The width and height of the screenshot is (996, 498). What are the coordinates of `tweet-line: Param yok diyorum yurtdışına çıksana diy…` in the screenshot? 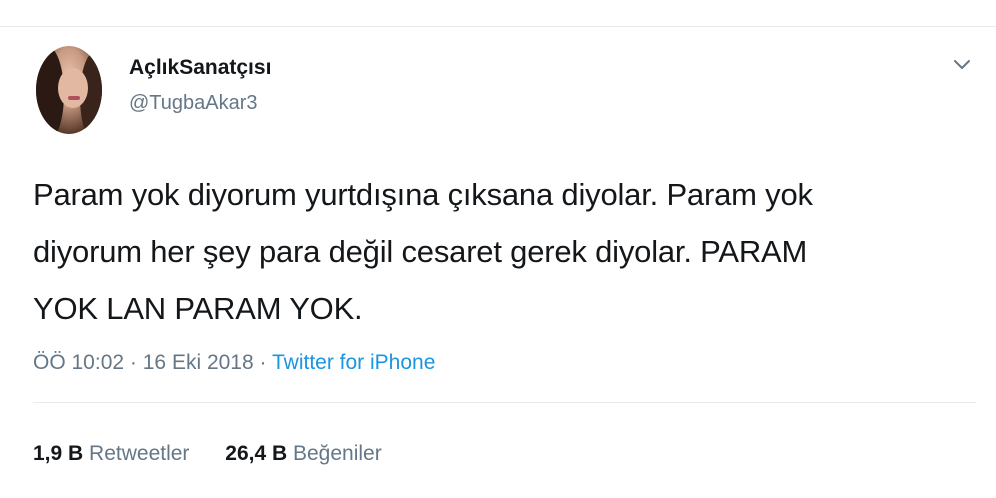 It's located at (423, 194).